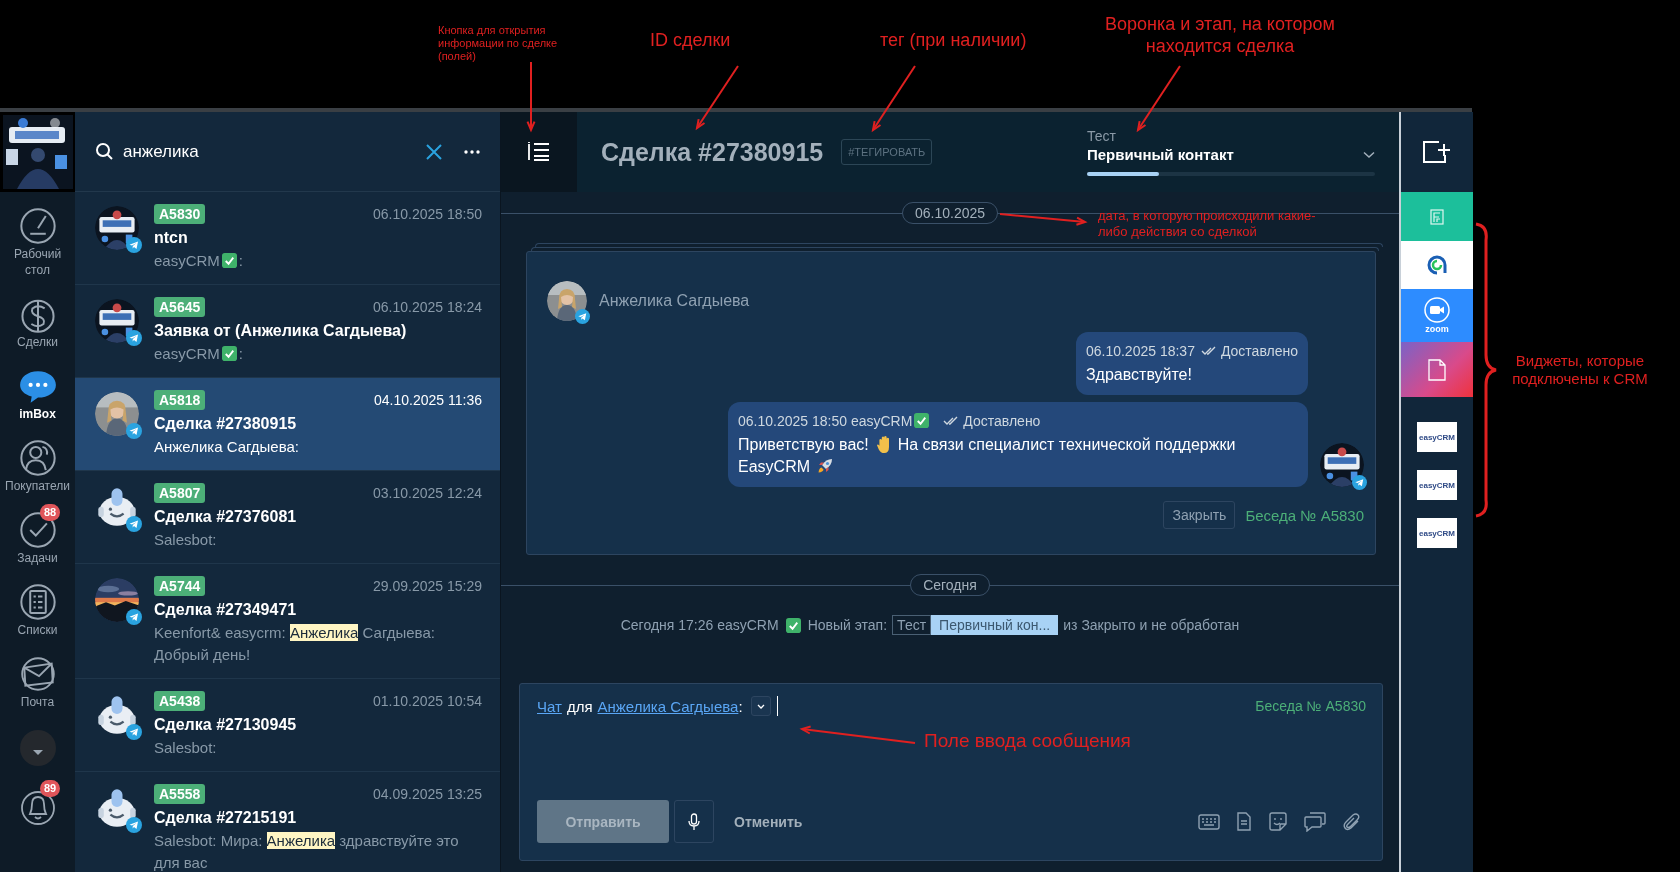 This screenshot has width=1680, height=872. I want to click on annotation-note: Виджеты, которые подключены к CRM, so click(1580, 370).